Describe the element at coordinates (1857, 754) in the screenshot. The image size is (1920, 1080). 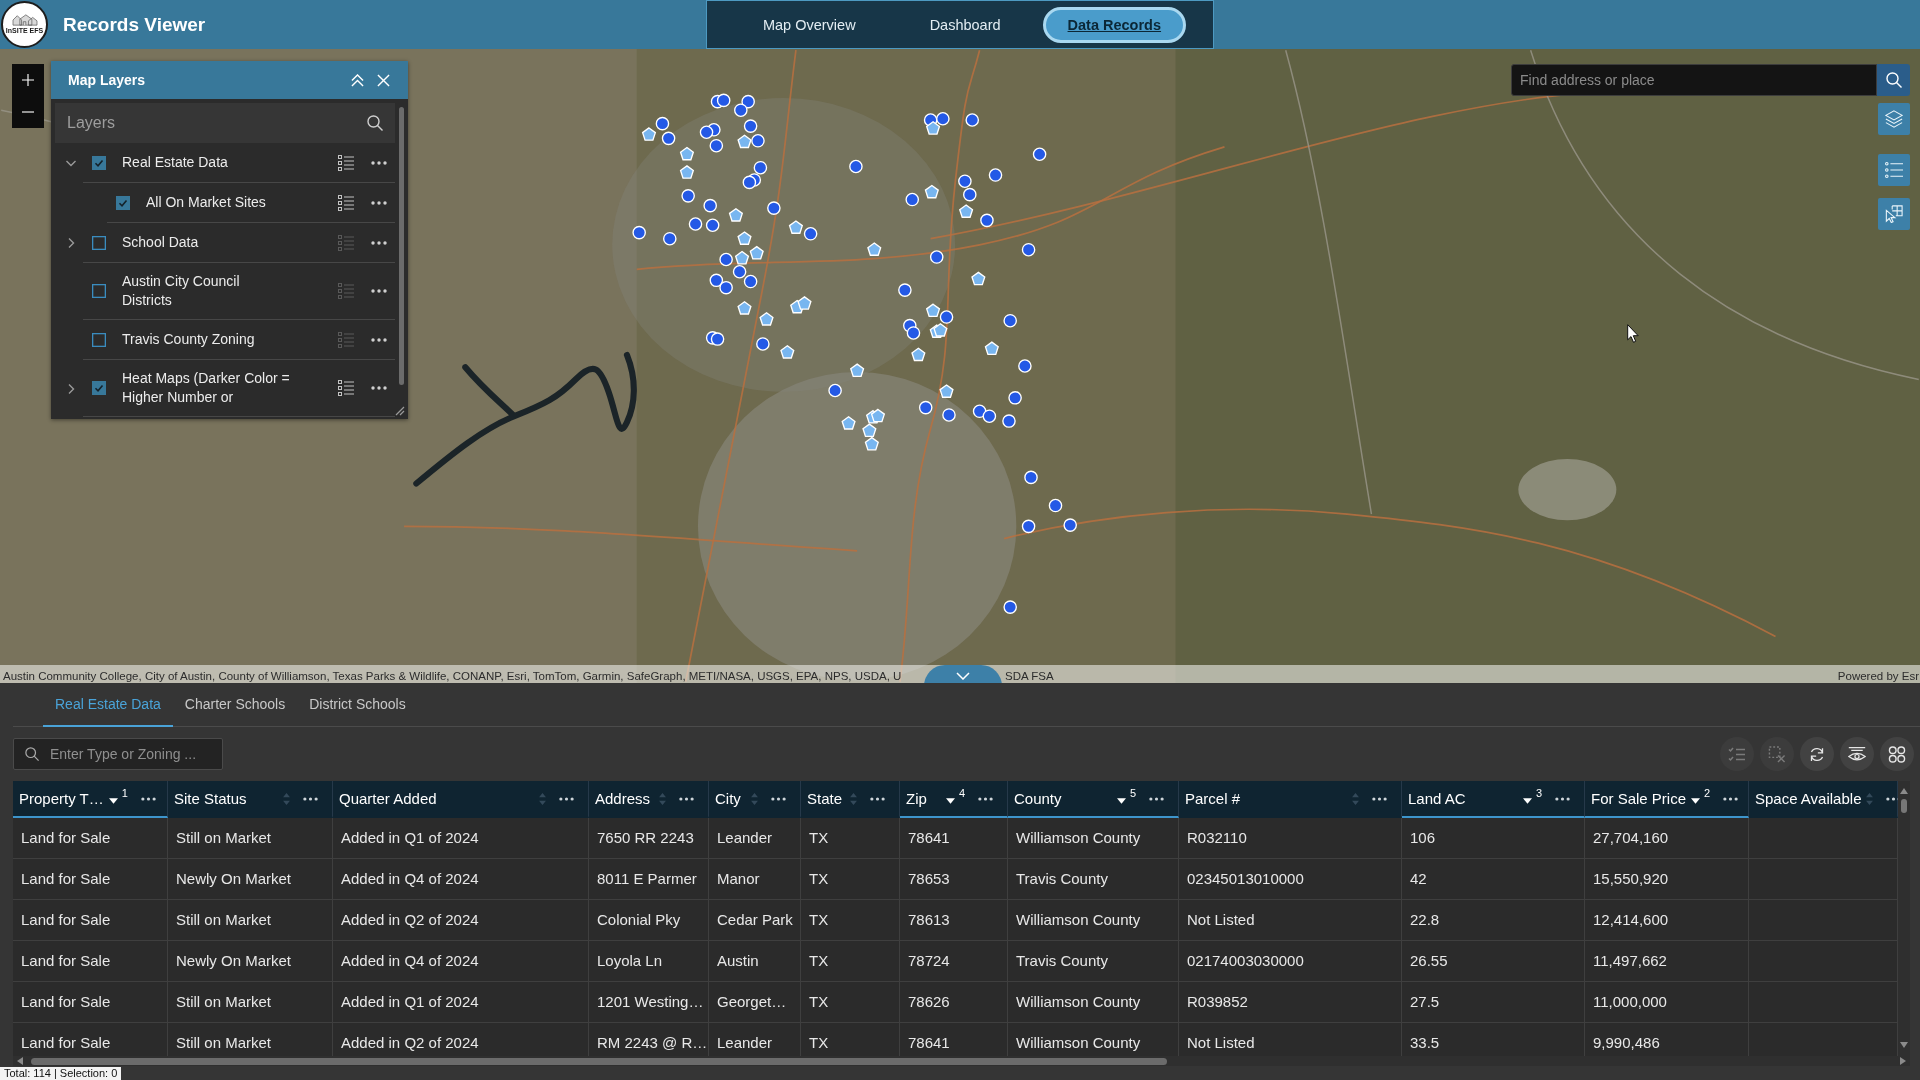
I see `columns-button` at that location.